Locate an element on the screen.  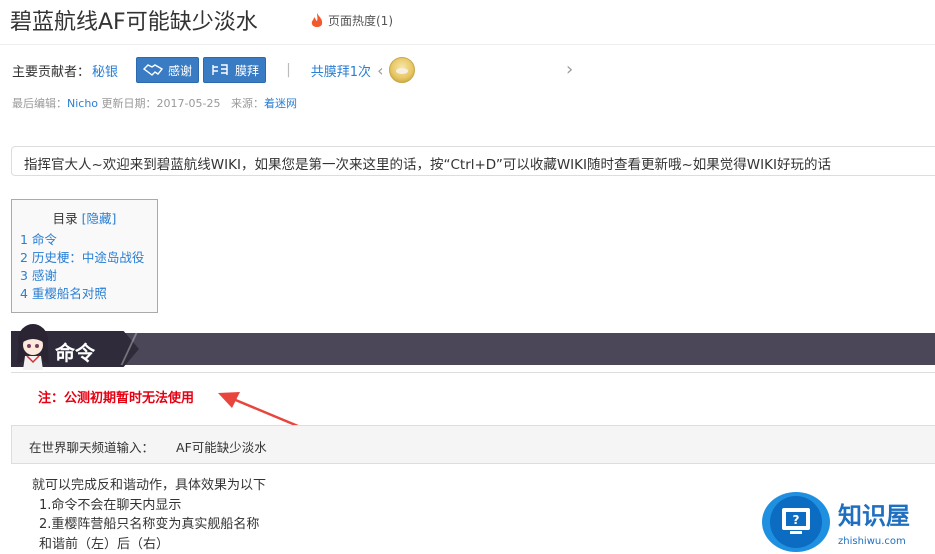
chibi-character-icon is located at coordinates (33, 347).